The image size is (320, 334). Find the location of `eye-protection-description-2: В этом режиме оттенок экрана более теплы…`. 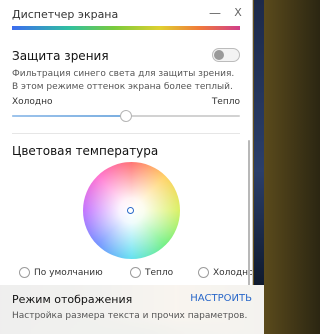

eye-protection-description-2: В этом режиме оттенок экрана более теплы… is located at coordinates (122, 87).